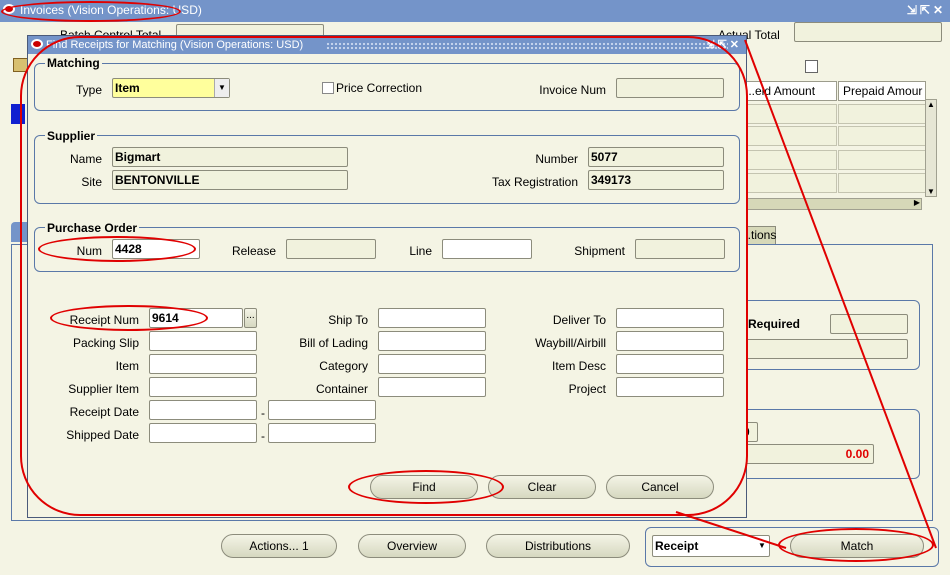 Image resolution: width=950 pixels, height=575 pixels. I want to click on po-release-label: Release, so click(253, 251).